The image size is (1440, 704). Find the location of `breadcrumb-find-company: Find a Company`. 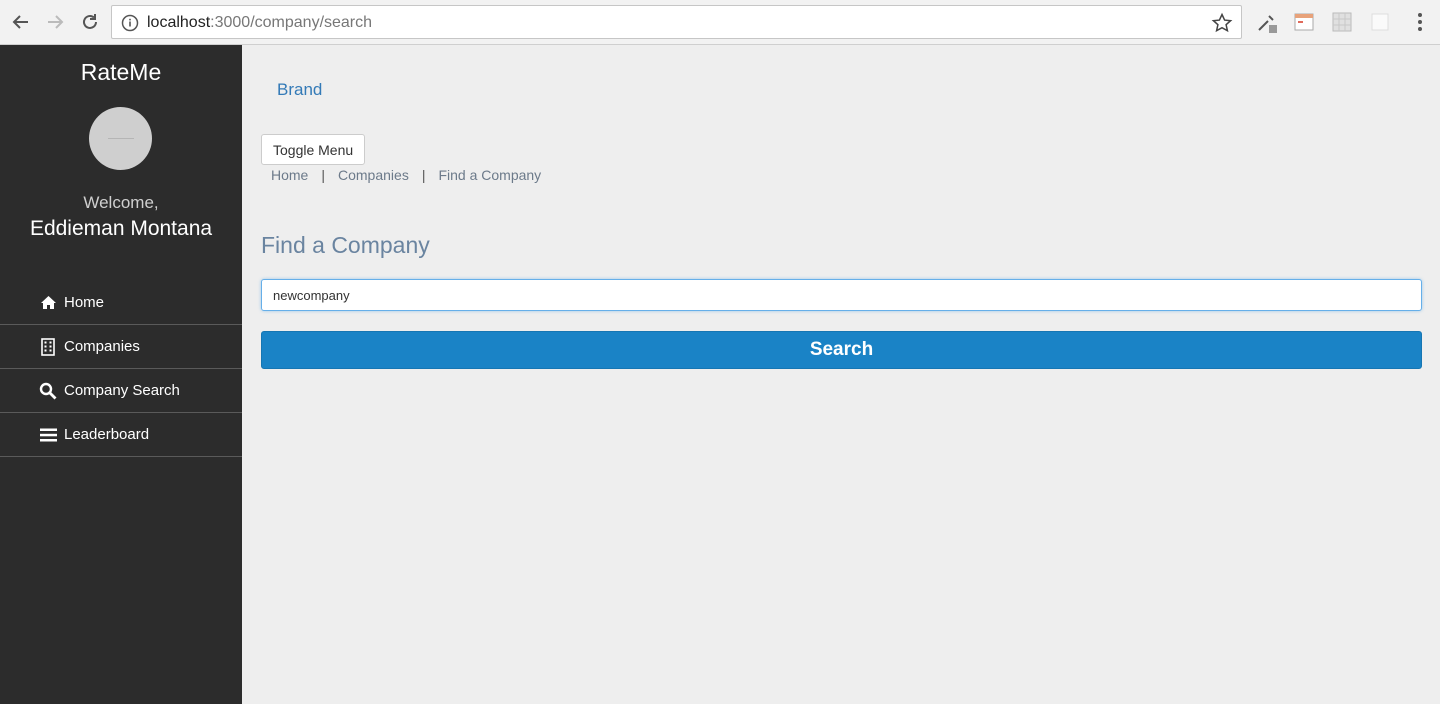

breadcrumb-find-company: Find a Company is located at coordinates (489, 175).